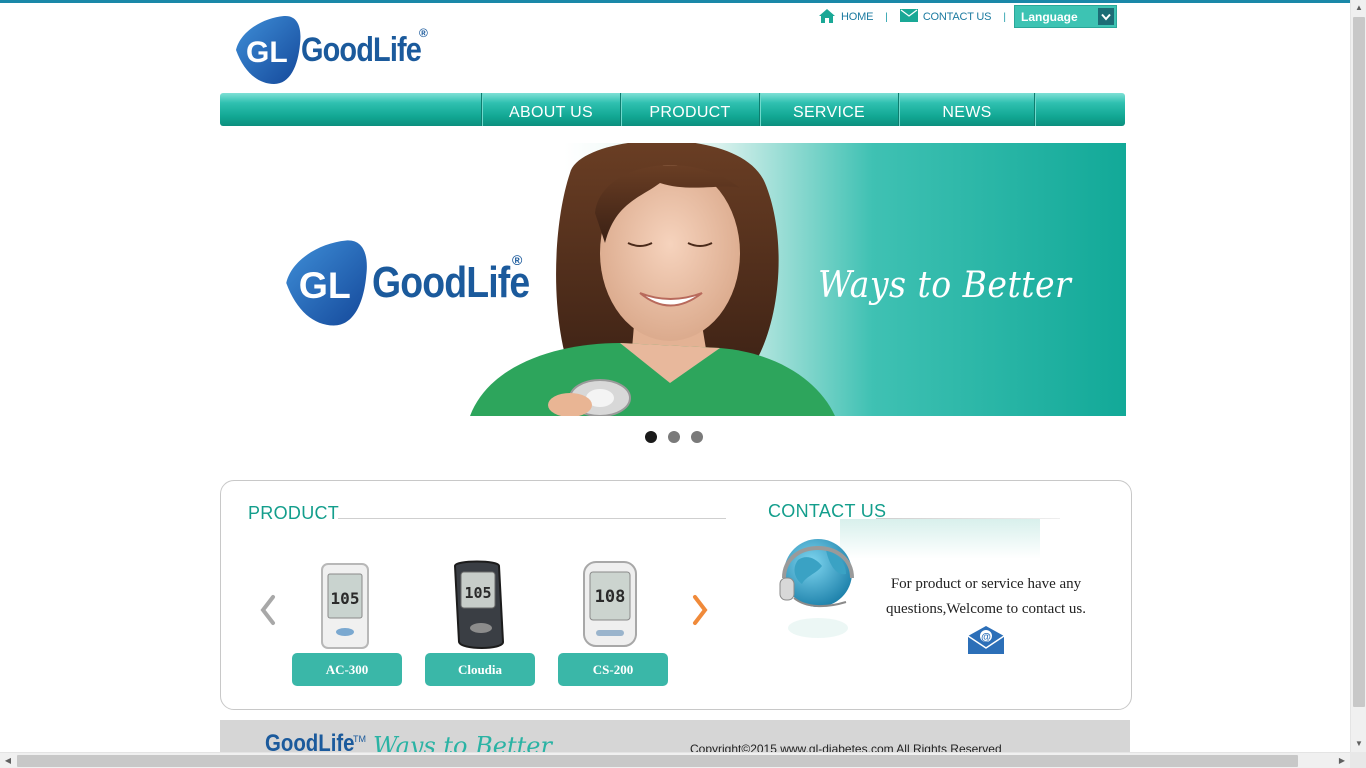 The width and height of the screenshot is (1366, 768). What do you see at coordinates (1049, 16) in the screenshot?
I see `language-select-label: Language` at bounding box center [1049, 16].